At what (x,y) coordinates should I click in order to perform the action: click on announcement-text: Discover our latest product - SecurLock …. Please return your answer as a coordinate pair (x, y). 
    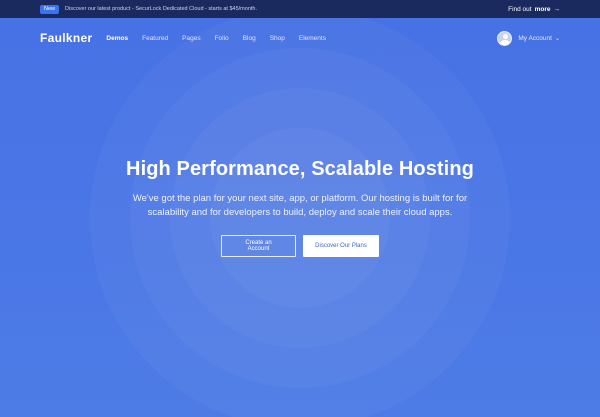
    Looking at the image, I should click on (161, 9).